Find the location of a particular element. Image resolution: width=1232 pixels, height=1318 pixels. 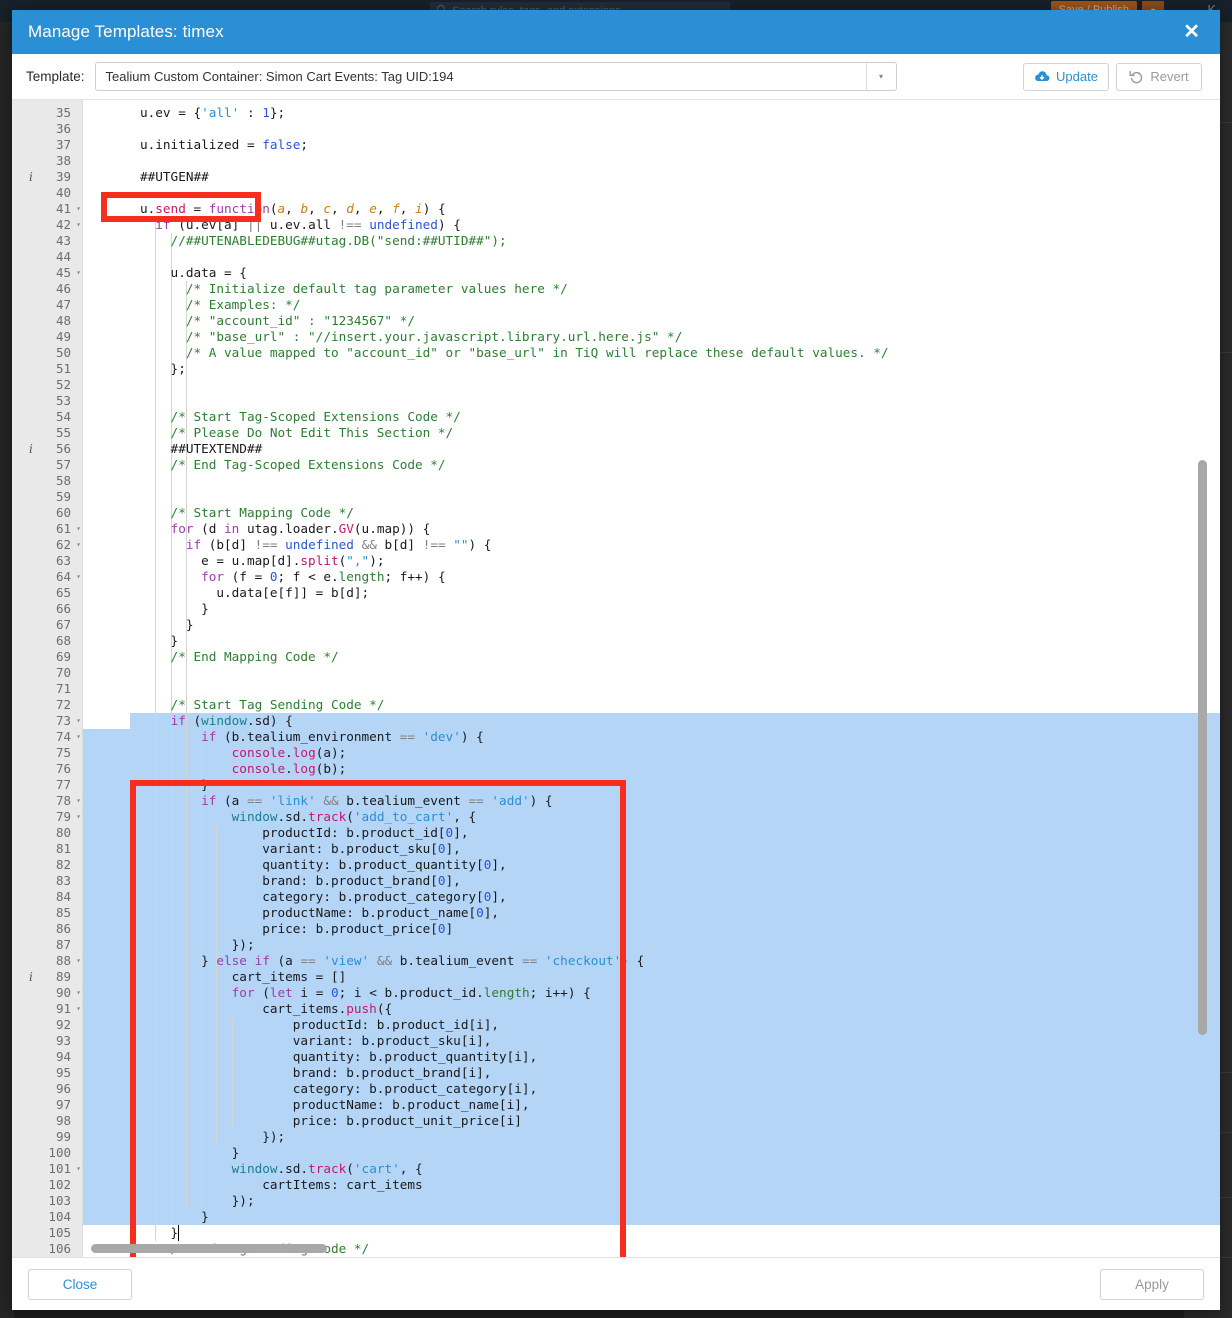

code-line: productId: b.product_id[i], is located at coordinates (319, 1025).